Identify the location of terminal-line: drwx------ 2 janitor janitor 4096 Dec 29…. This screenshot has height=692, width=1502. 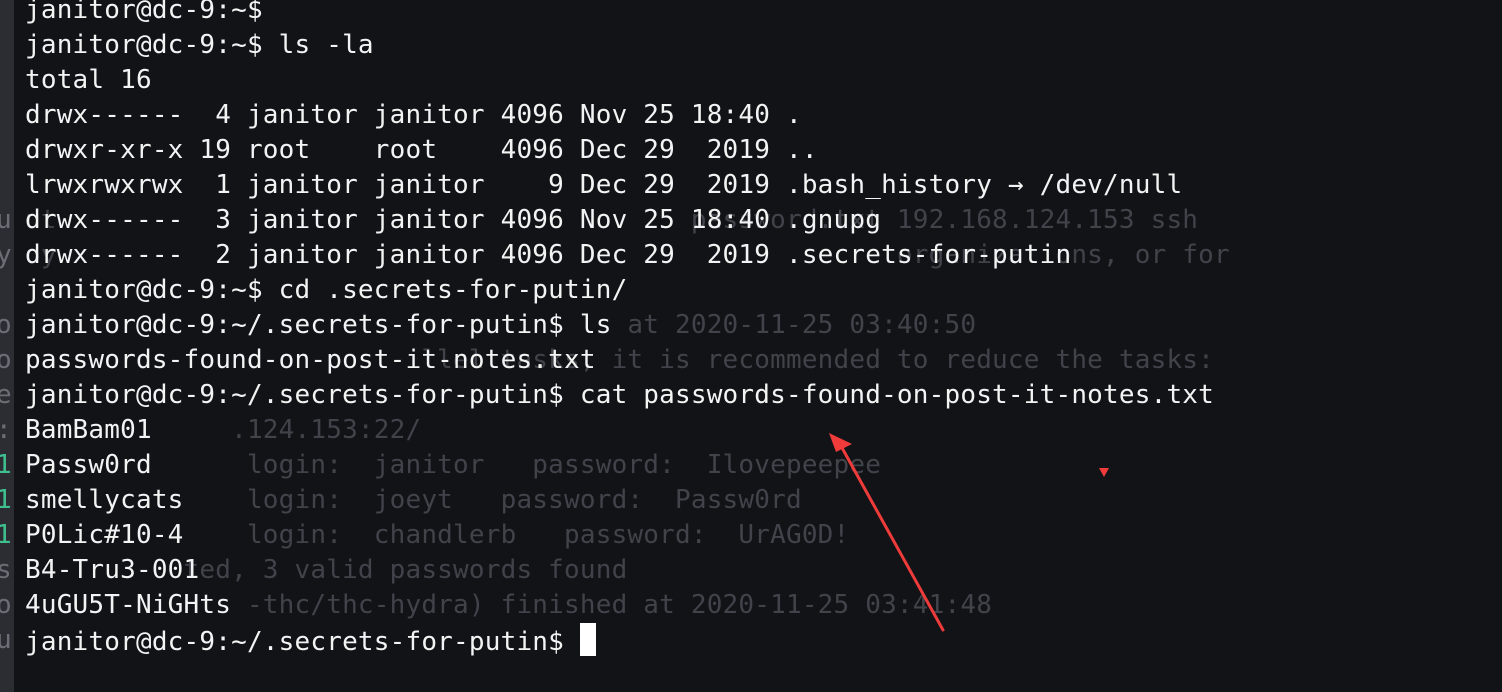
(548, 255).